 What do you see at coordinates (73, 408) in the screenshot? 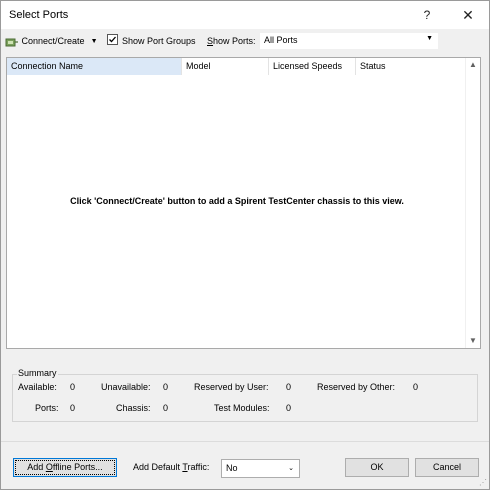
I see `ports-value: 0` at bounding box center [73, 408].